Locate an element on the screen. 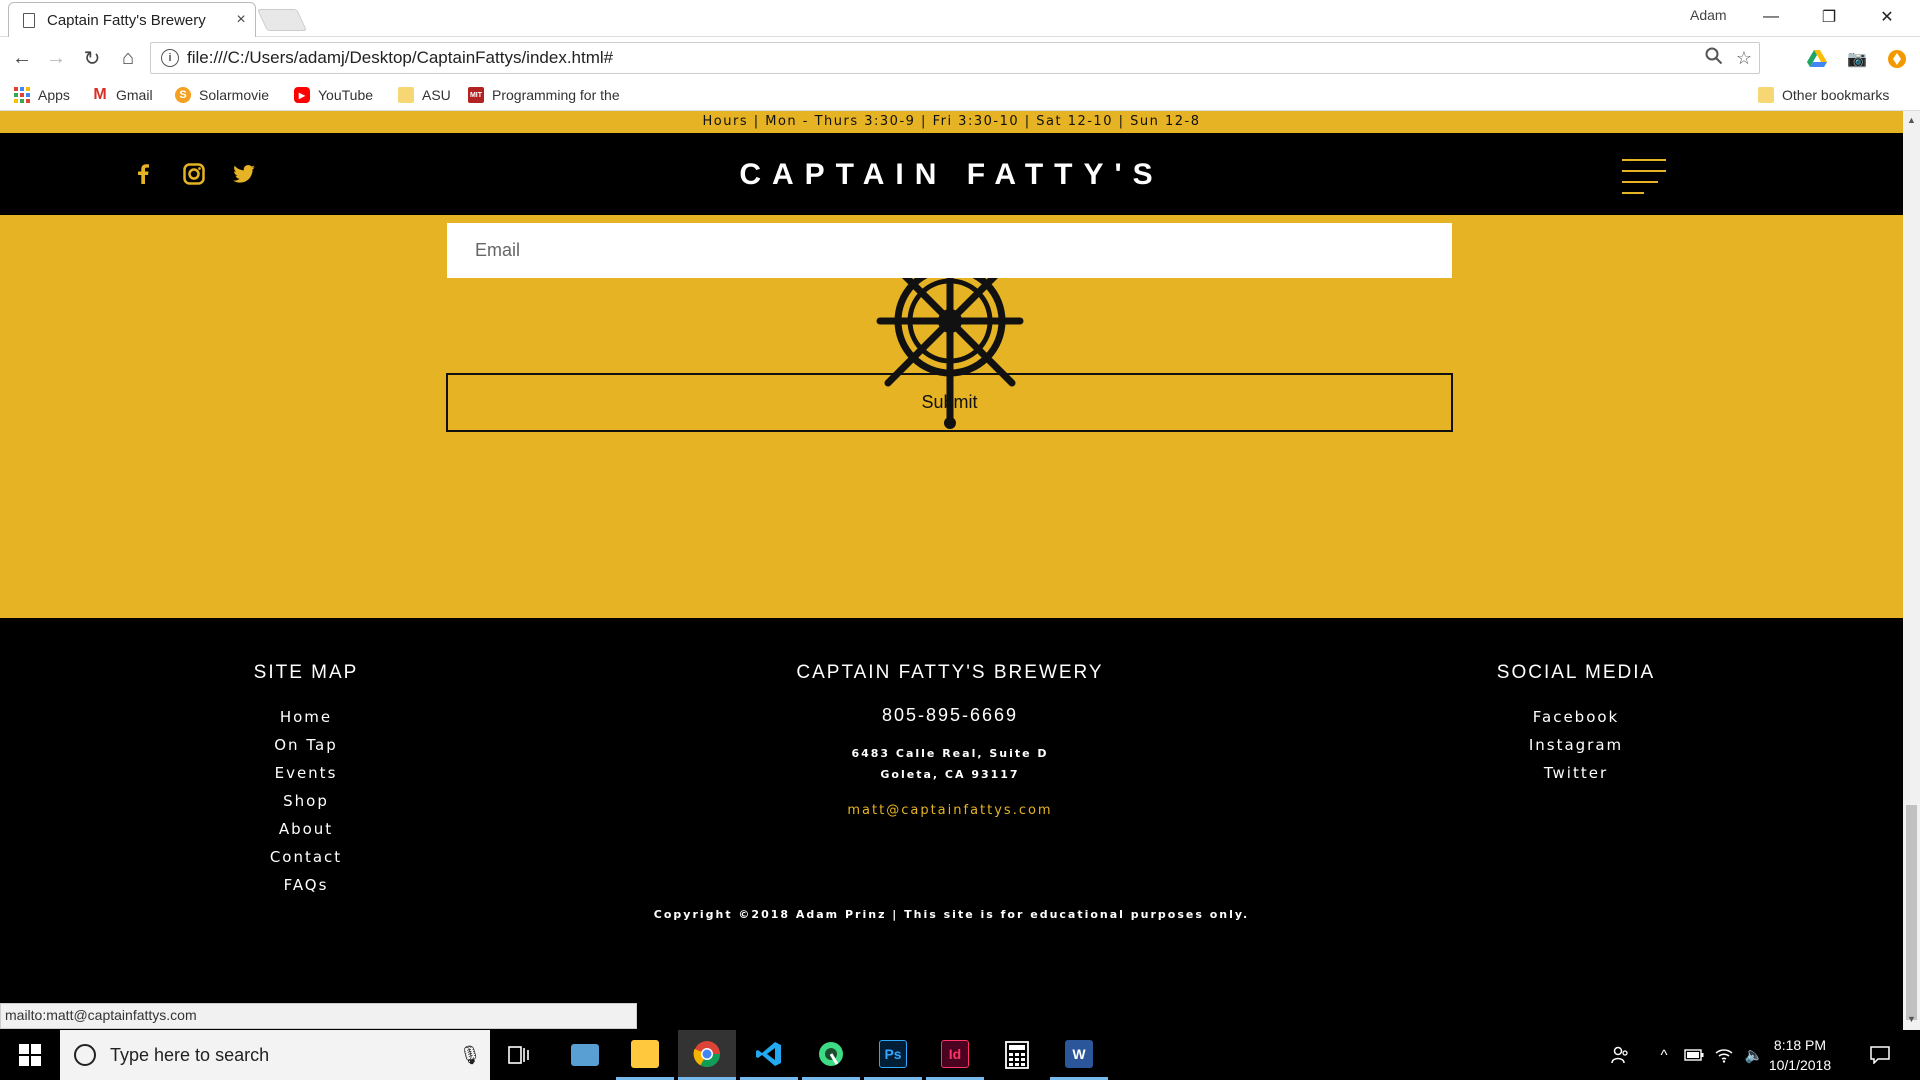 The image size is (1920, 1080). taskbar-app-calculator is located at coordinates (1017, 1055).